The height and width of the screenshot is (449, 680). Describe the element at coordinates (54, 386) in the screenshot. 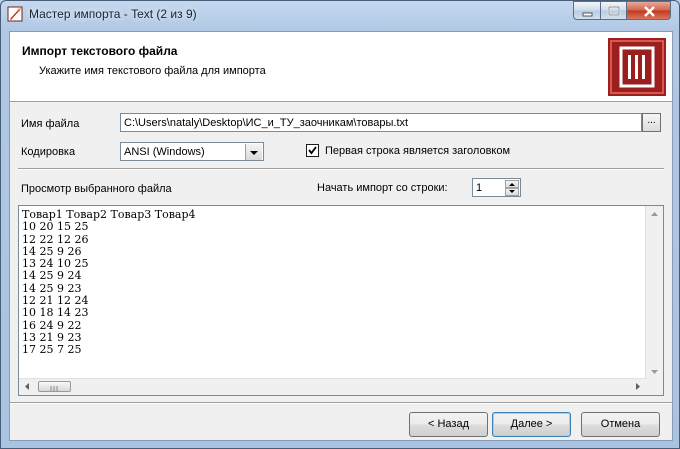

I see `horizontal-scroll-thumb` at that location.